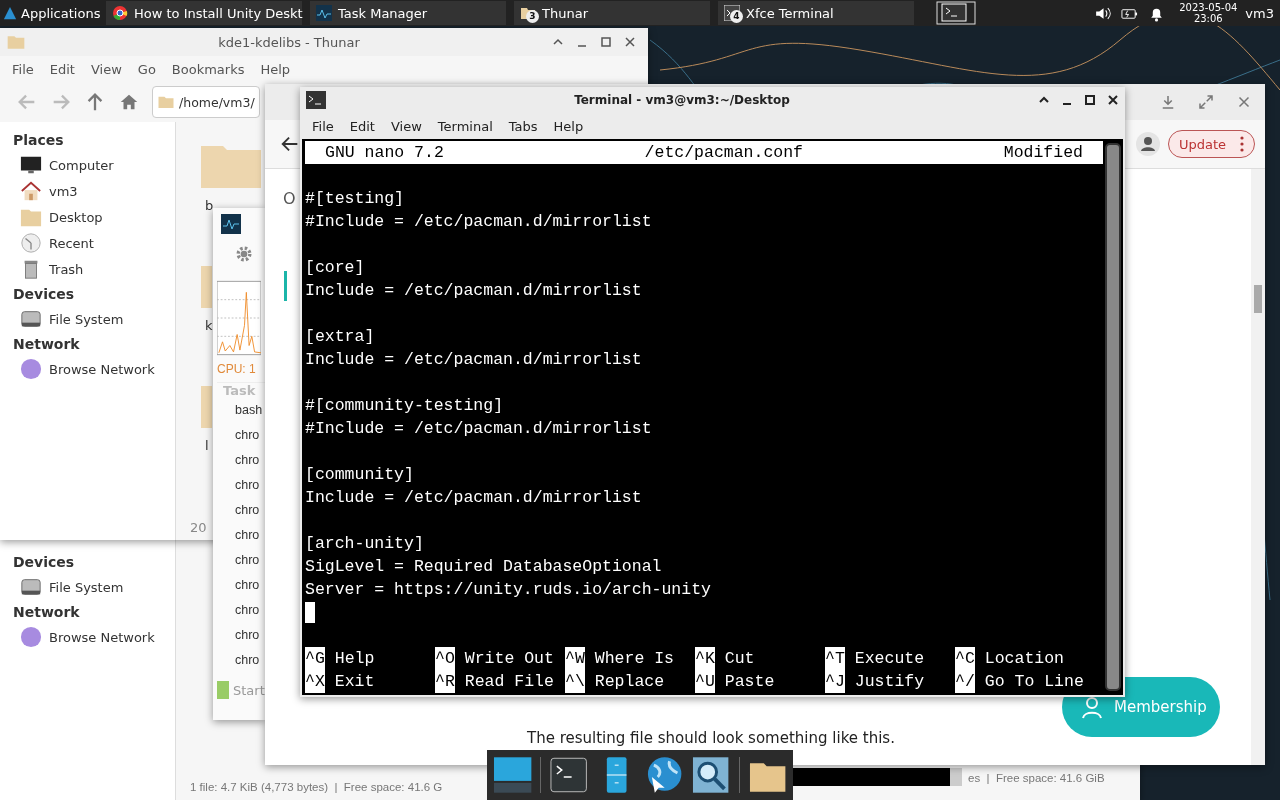 The image size is (1280, 800). What do you see at coordinates (340, 337) in the screenshot?
I see `code-line: [extra]` at bounding box center [340, 337].